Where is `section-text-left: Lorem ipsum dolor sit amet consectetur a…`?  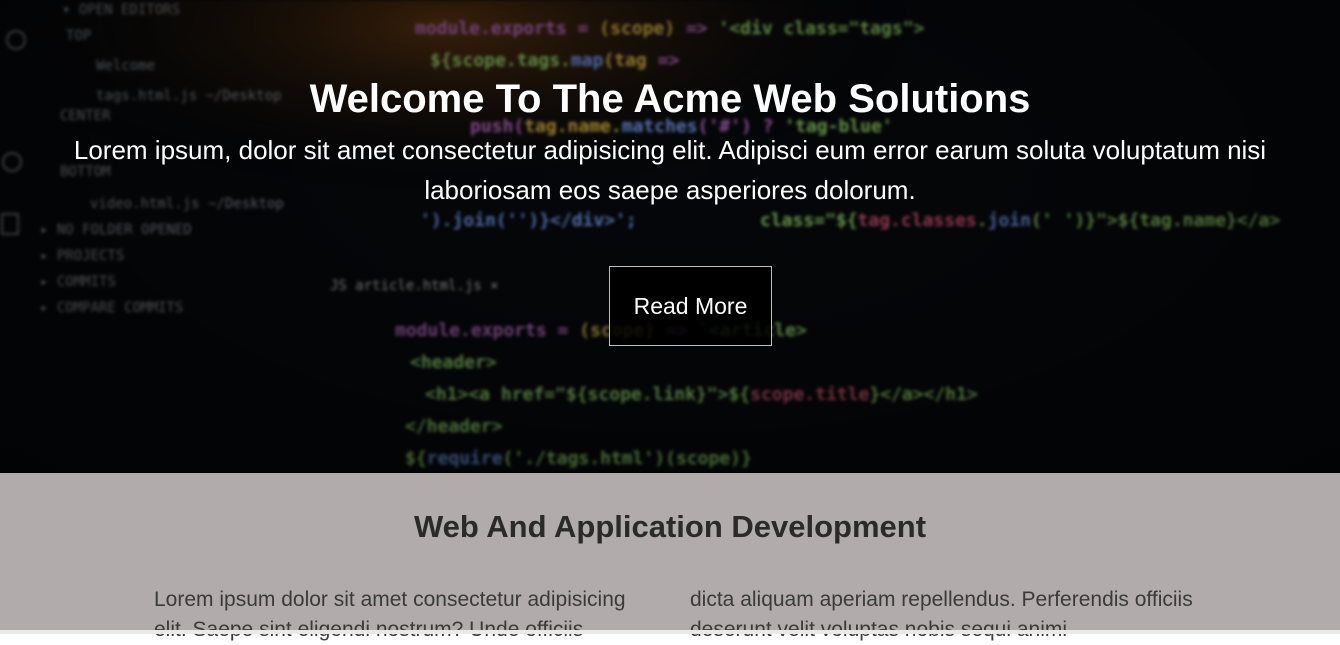
section-text-left: Lorem ipsum dolor sit amet consectetur a… is located at coordinates (390, 614).